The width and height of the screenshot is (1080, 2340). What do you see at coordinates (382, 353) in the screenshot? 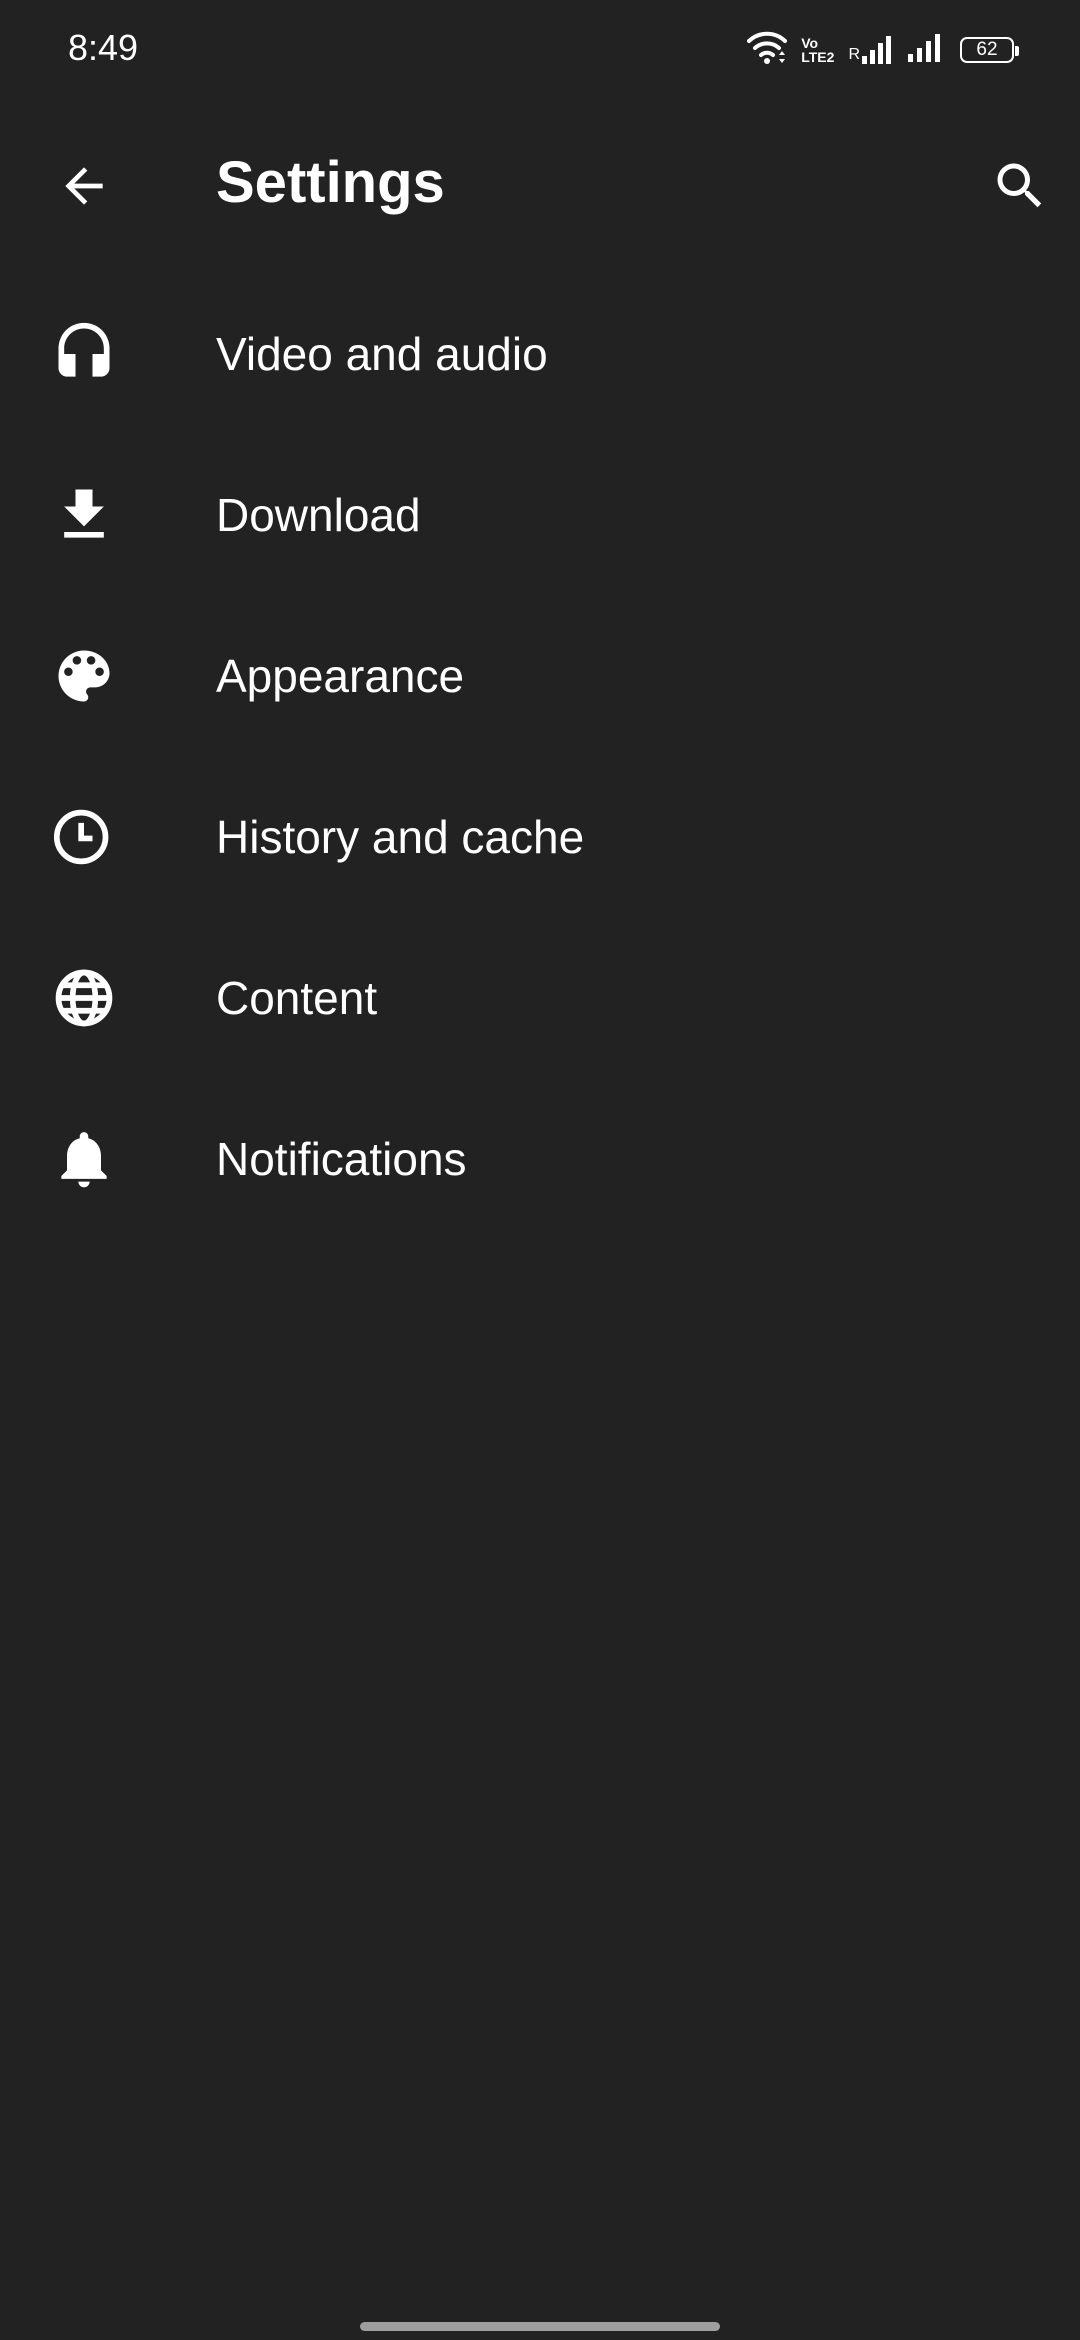
I see `settings-item-label: Video and audio` at bounding box center [382, 353].